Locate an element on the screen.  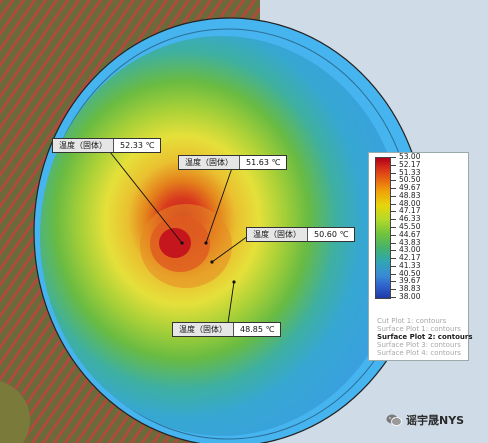
probe-label-4: 温度（固体） 48.85 ℃ is located at coordinates (227, 329).